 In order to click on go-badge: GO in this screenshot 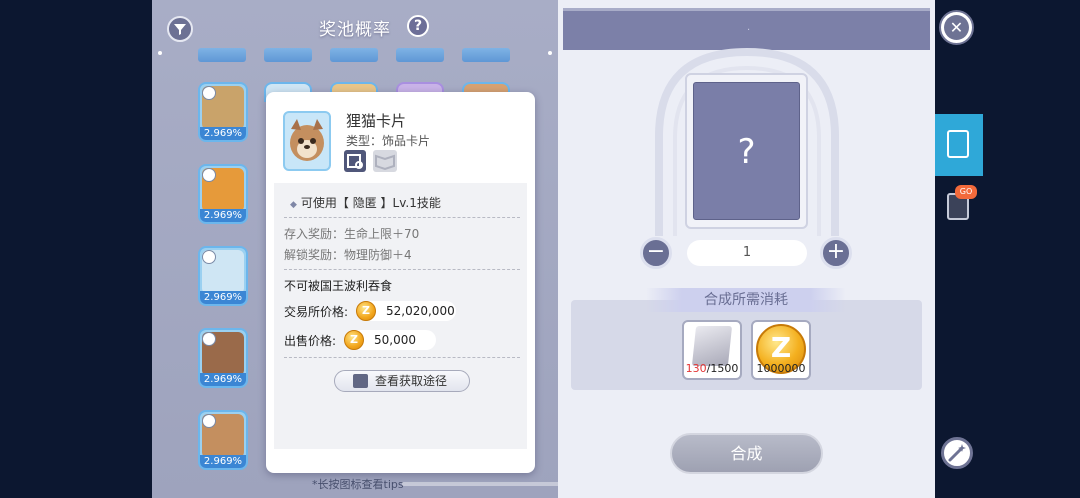, I will do `click(966, 192)`.